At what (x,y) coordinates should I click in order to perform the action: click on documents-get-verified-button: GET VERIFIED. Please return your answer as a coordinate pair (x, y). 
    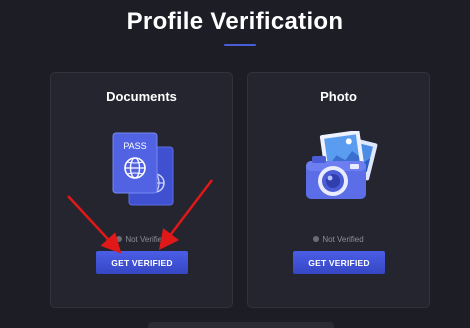
    Looking at the image, I should click on (142, 262).